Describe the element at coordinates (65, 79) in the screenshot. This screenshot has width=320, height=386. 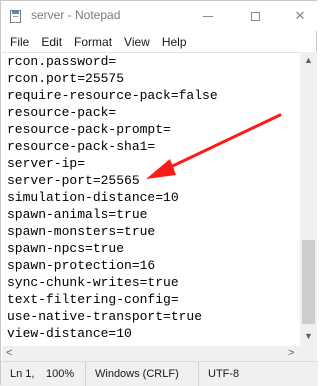
I see `text-line: rcon.port=25575` at that location.